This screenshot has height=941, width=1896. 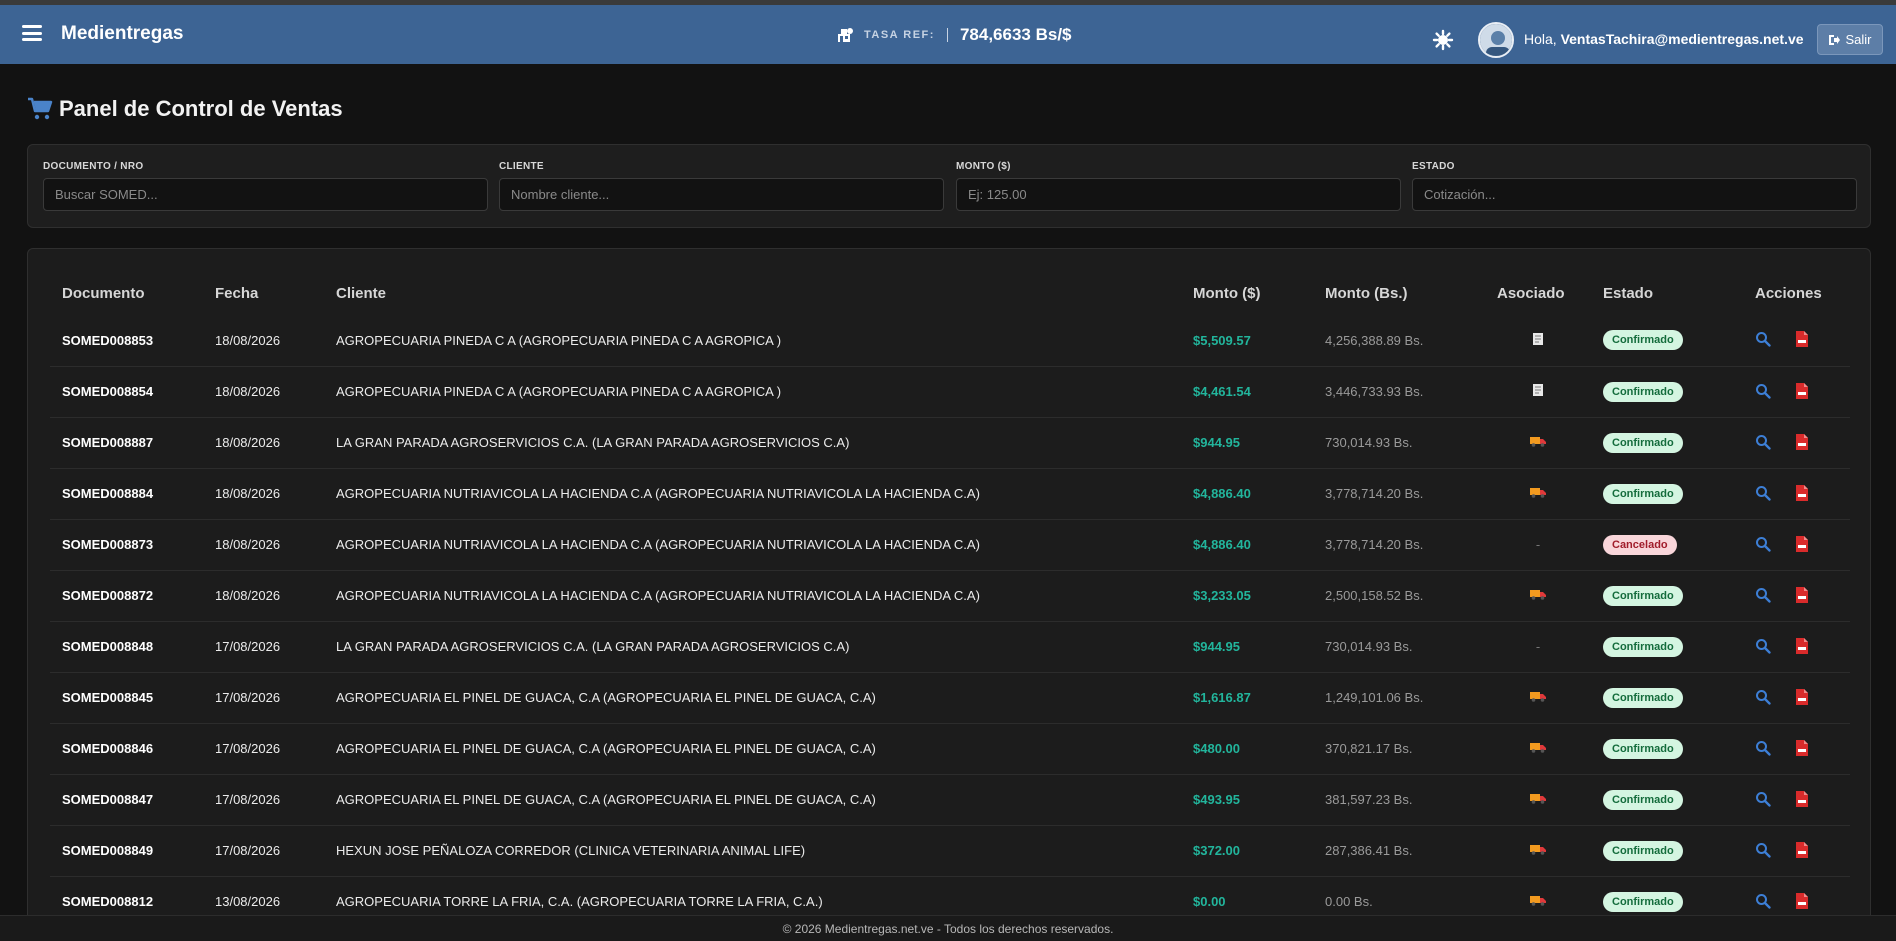 I want to click on monto-input, so click(x=1178, y=194).